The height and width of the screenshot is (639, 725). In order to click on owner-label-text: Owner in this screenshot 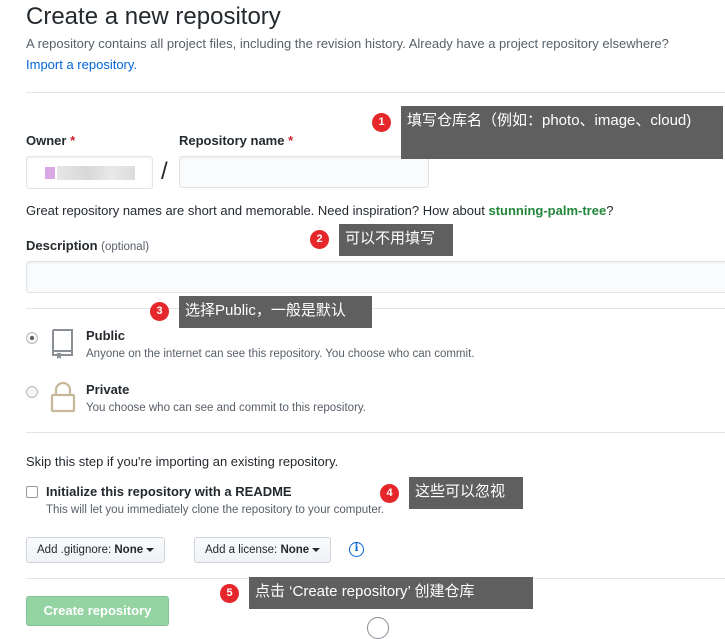, I will do `click(46, 140)`.